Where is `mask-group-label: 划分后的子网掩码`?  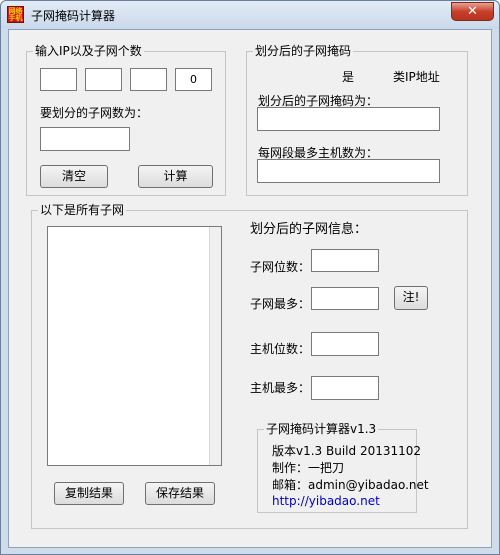
mask-group-label: 划分后的子网掩码 is located at coordinates (303, 51).